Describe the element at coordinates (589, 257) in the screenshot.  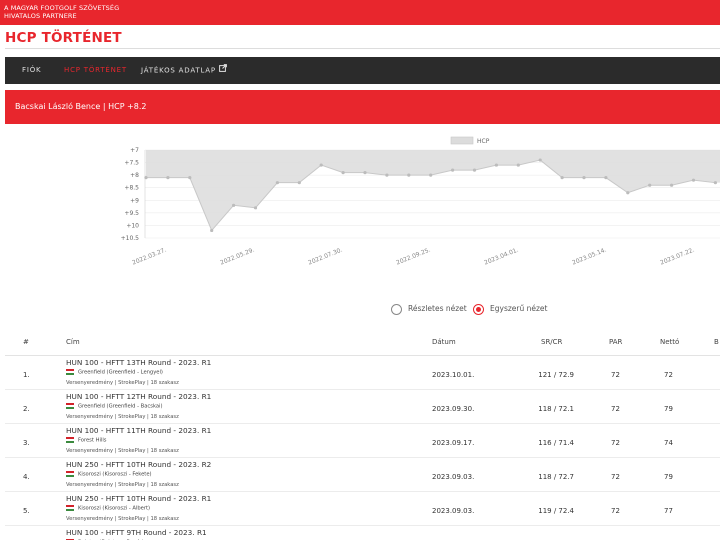
I see `chart-x-tick-label: 2023.05.14.` at that location.